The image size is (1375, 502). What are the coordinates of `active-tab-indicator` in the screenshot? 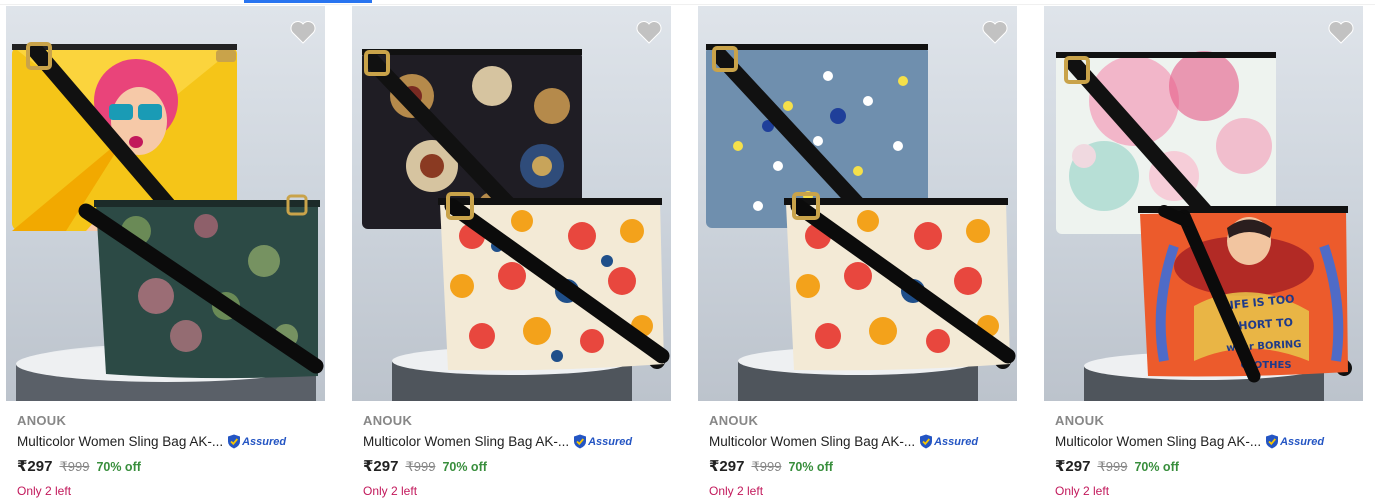 It's located at (308, 1).